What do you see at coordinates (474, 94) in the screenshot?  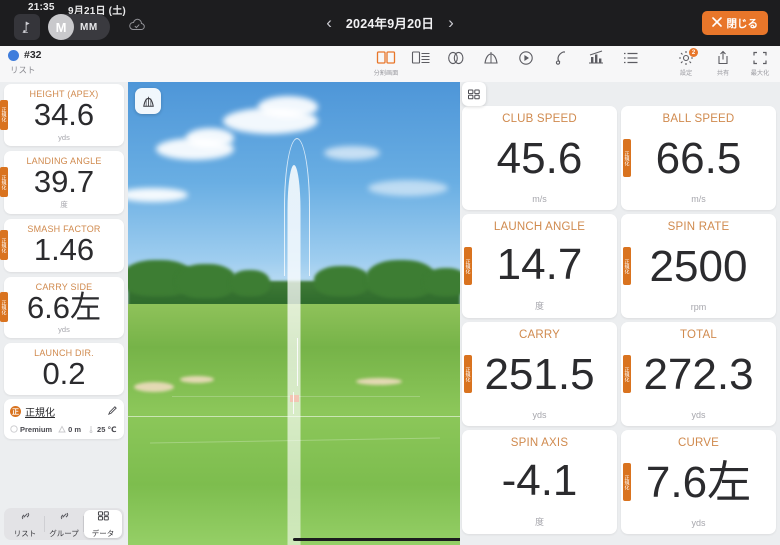 I see `grid-layout-icon` at bounding box center [474, 94].